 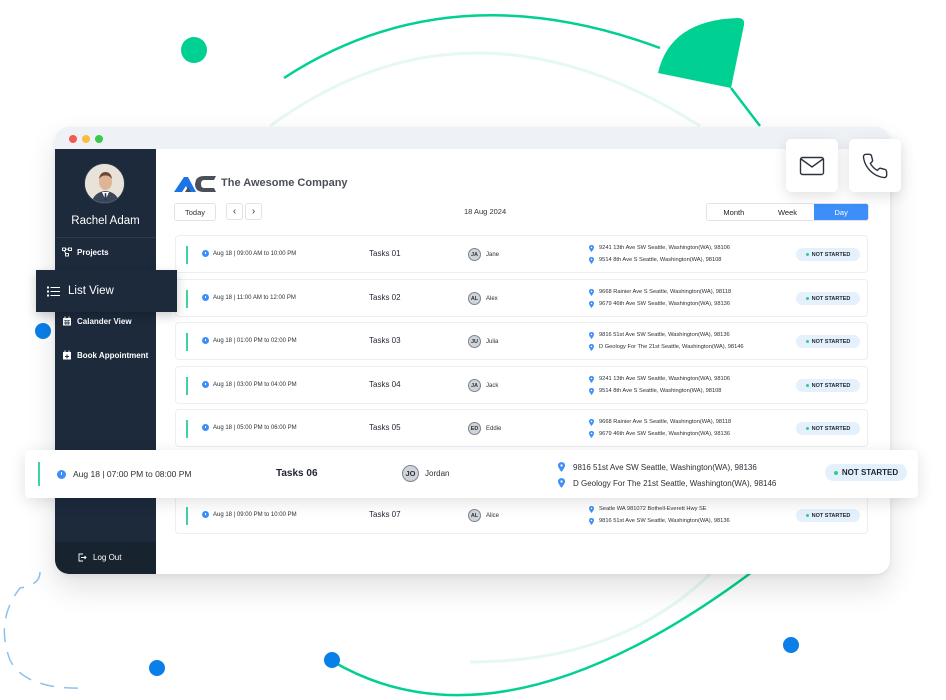 What do you see at coordinates (234, 211) in the screenshot?
I see `prev-date-button: ‹` at bounding box center [234, 211].